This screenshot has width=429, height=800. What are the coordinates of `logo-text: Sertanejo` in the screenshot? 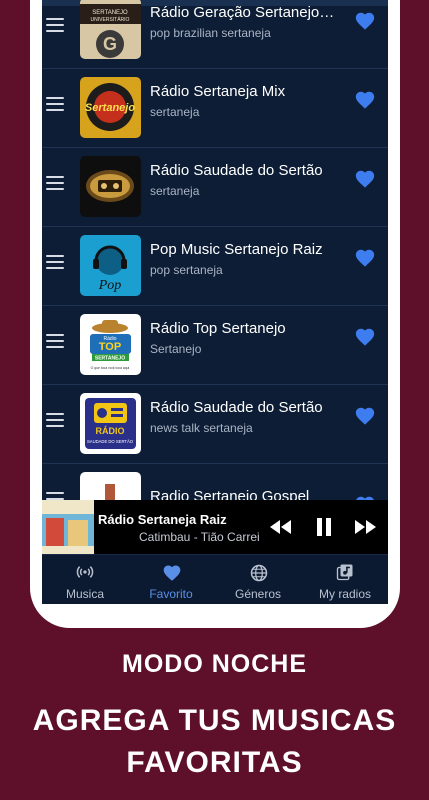 It's located at (110, 108).